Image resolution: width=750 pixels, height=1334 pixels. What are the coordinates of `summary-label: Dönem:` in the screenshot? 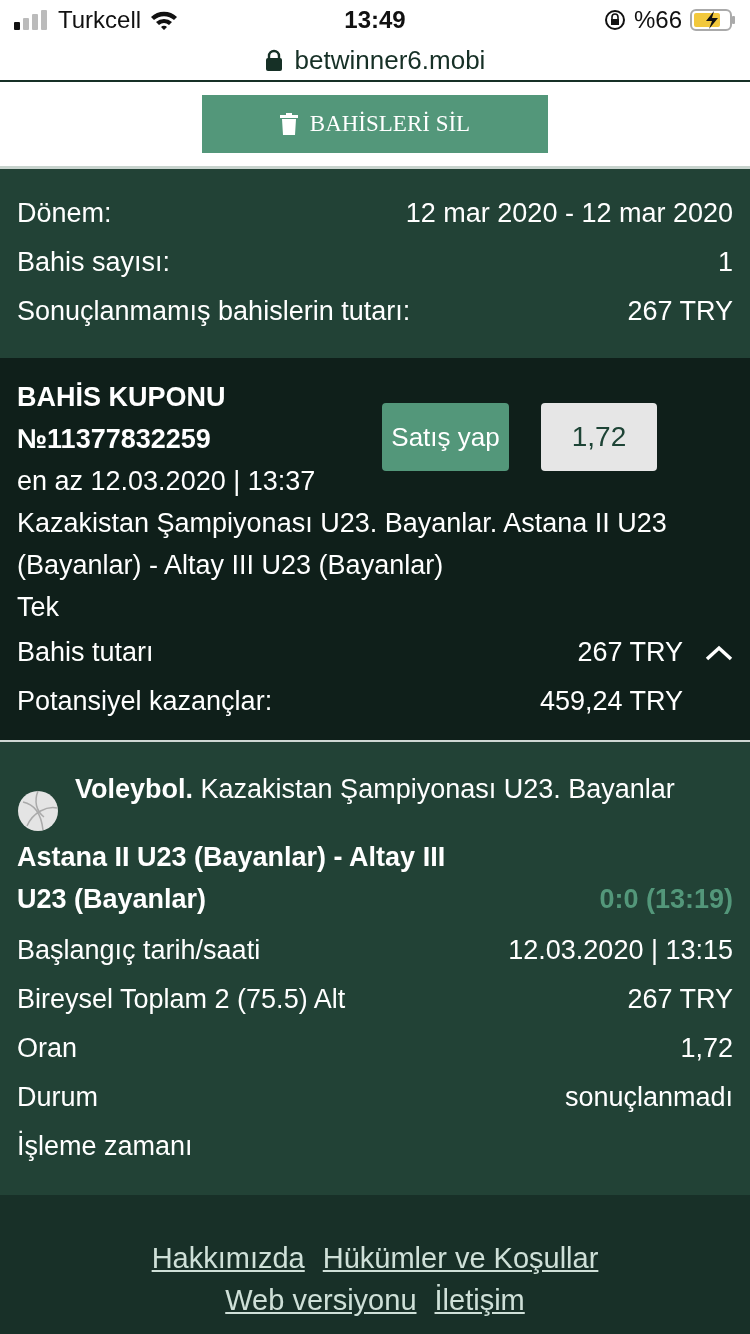 It's located at (64, 213).